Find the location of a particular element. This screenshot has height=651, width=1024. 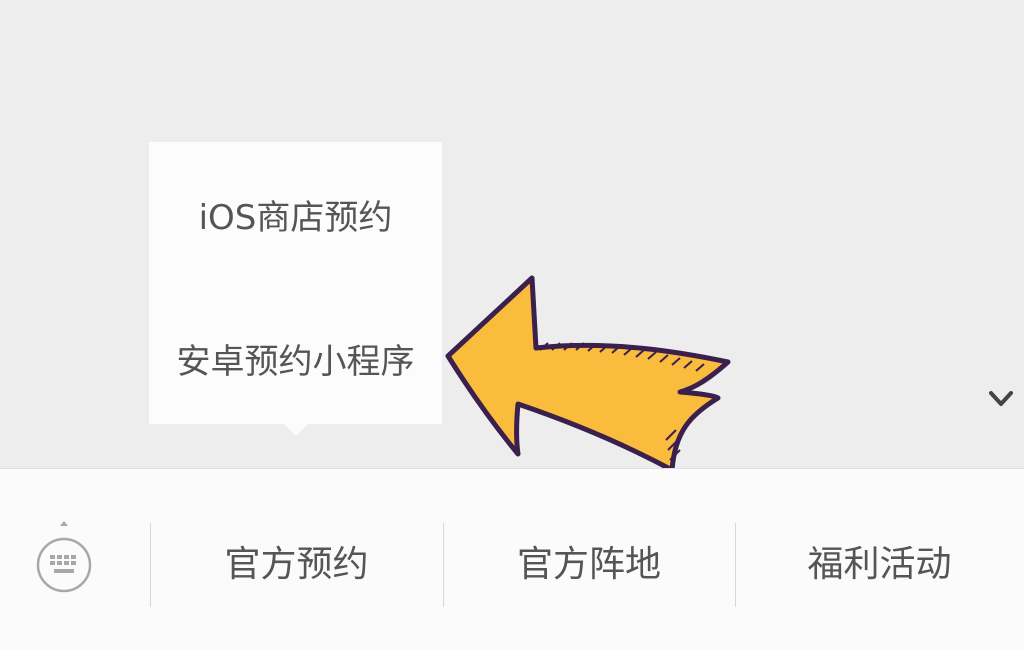

hand-drawn-arrow-icon is located at coordinates (588, 374).